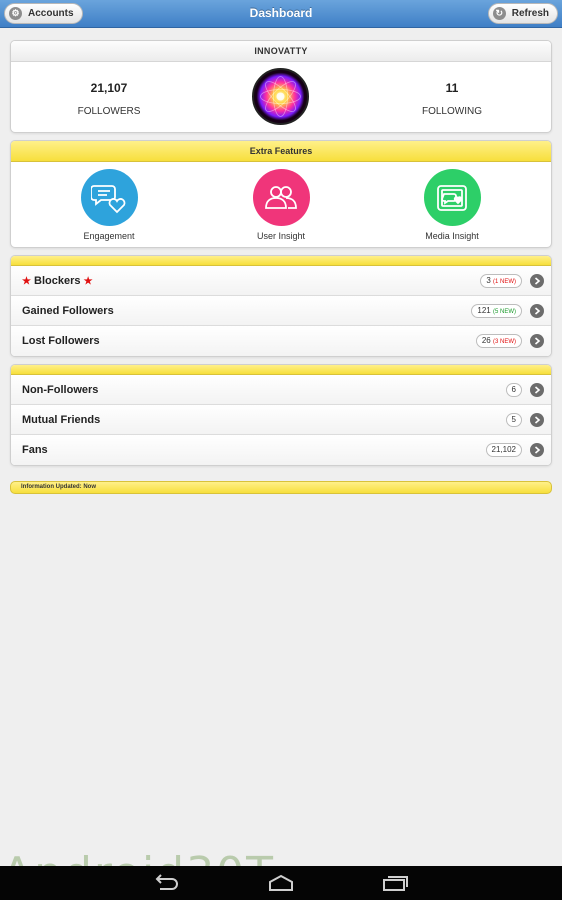  I want to click on media-insight-label: Media Insight, so click(452, 236).